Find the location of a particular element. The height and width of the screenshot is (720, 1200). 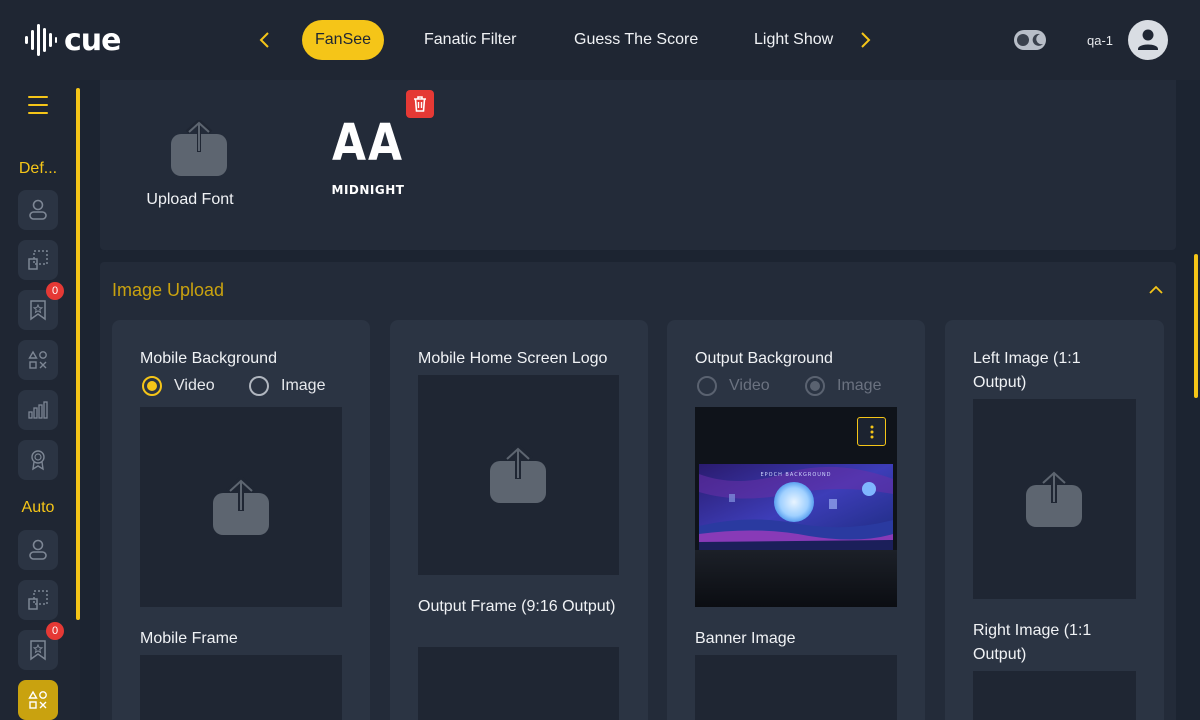

trash-icon is located at coordinates (420, 104).